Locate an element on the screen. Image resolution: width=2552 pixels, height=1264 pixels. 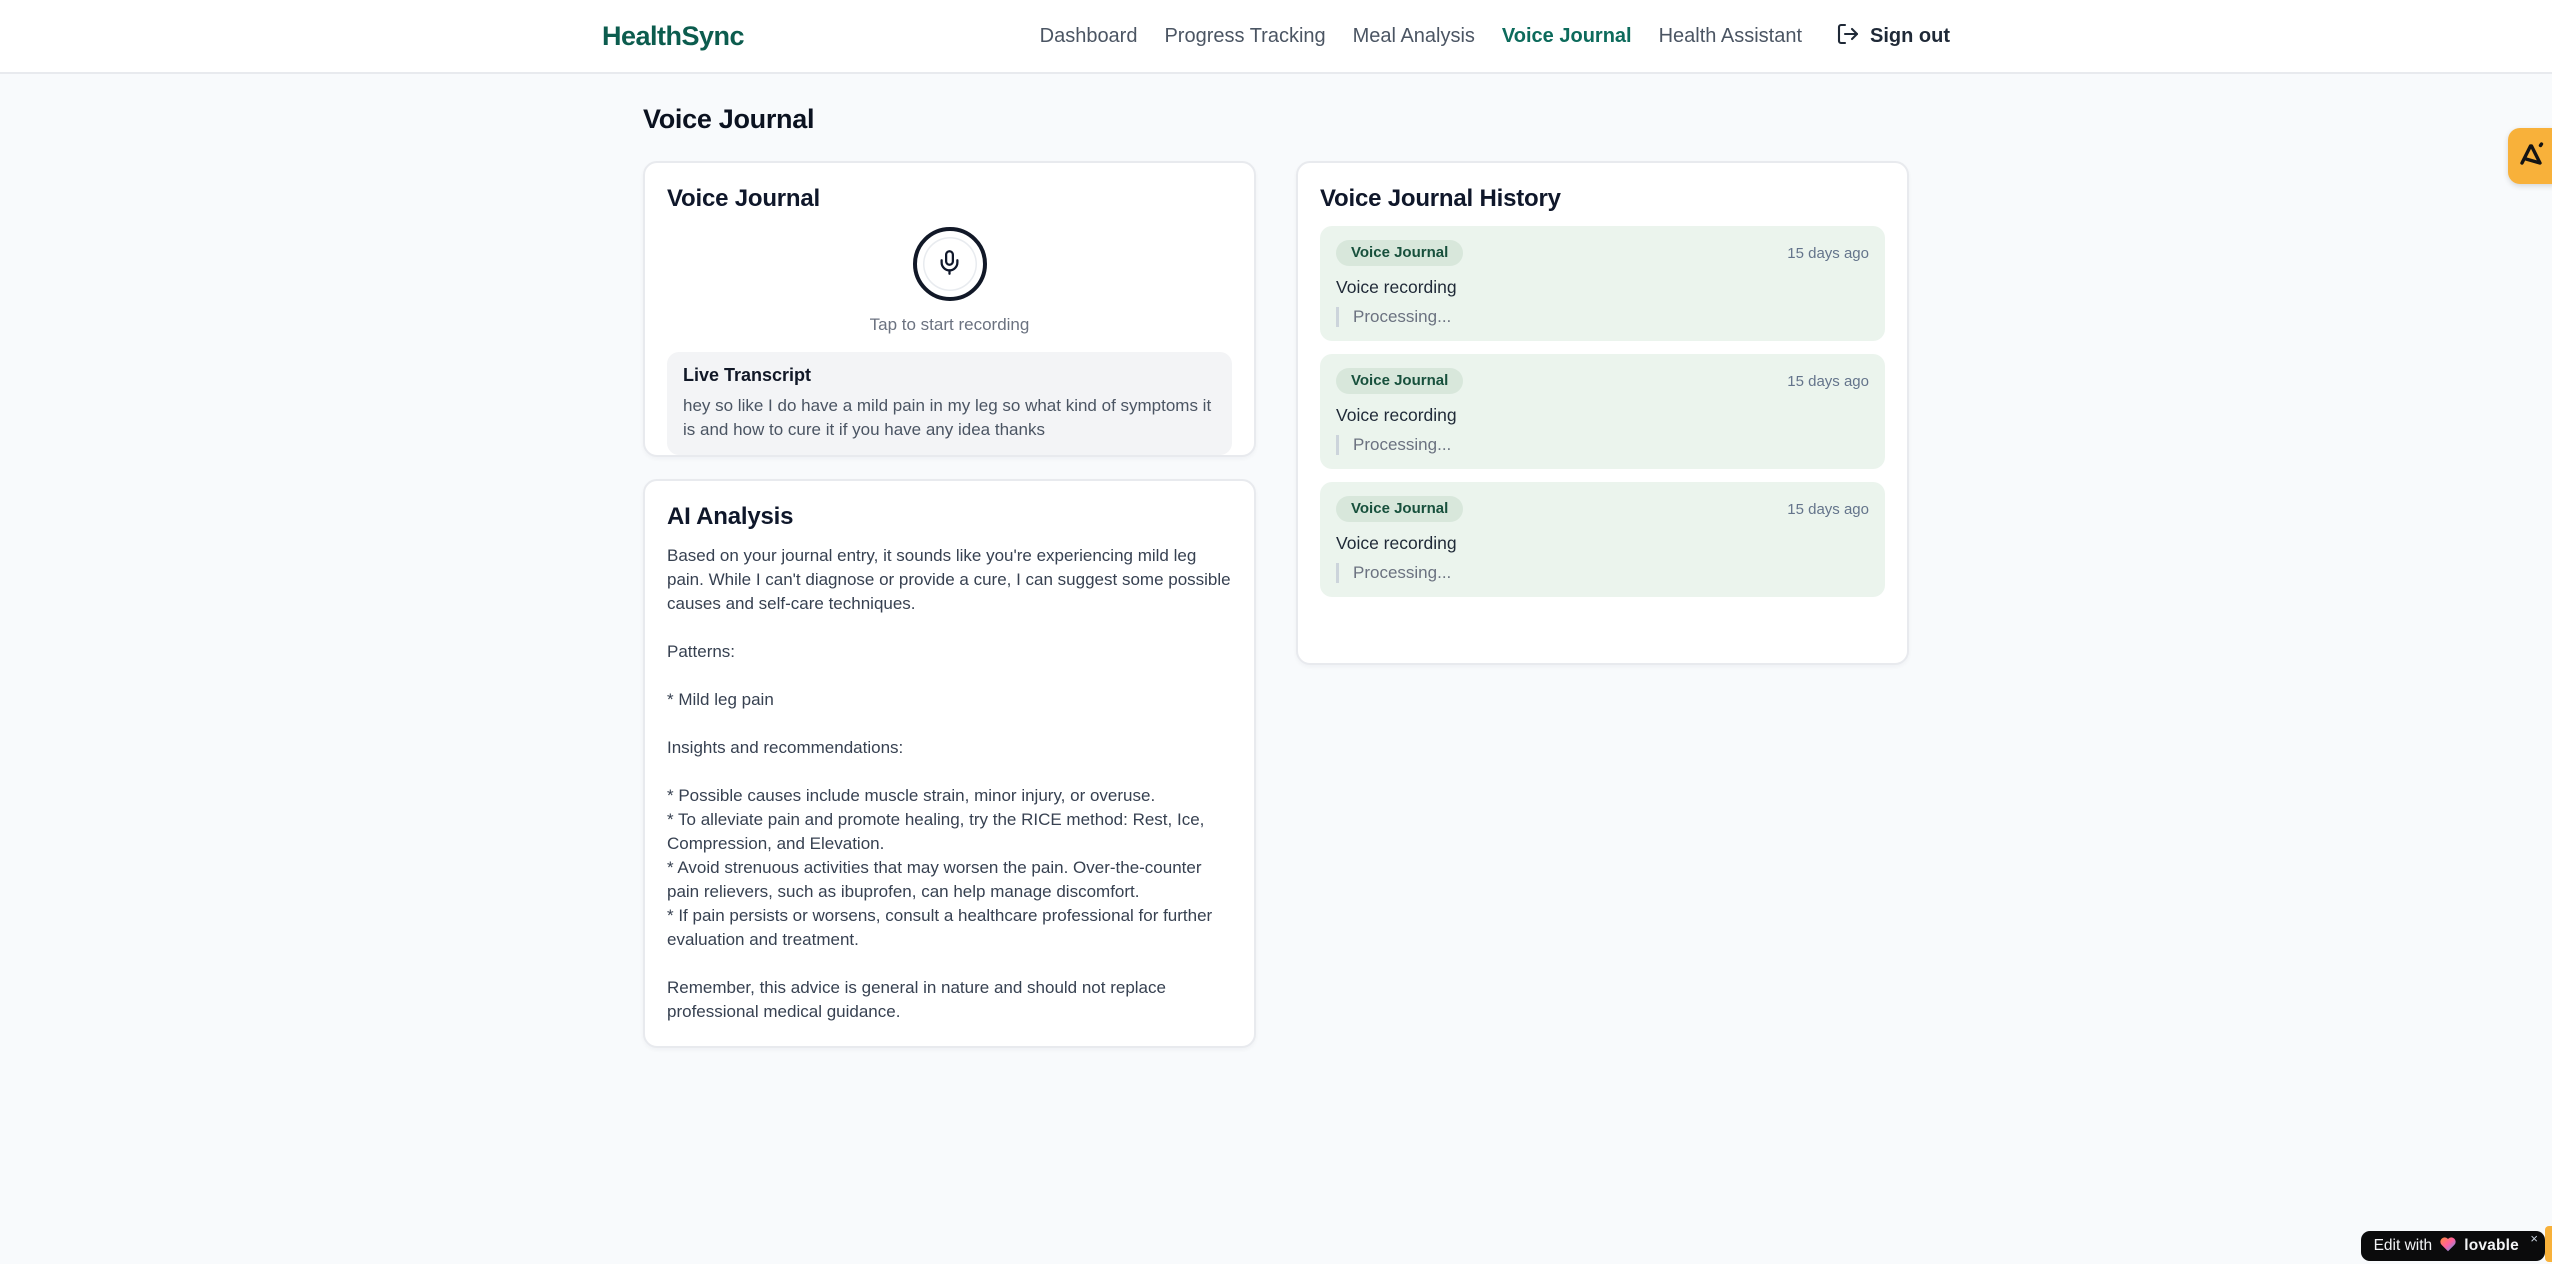
edit-with-label: Edit with is located at coordinates (2403, 1245).